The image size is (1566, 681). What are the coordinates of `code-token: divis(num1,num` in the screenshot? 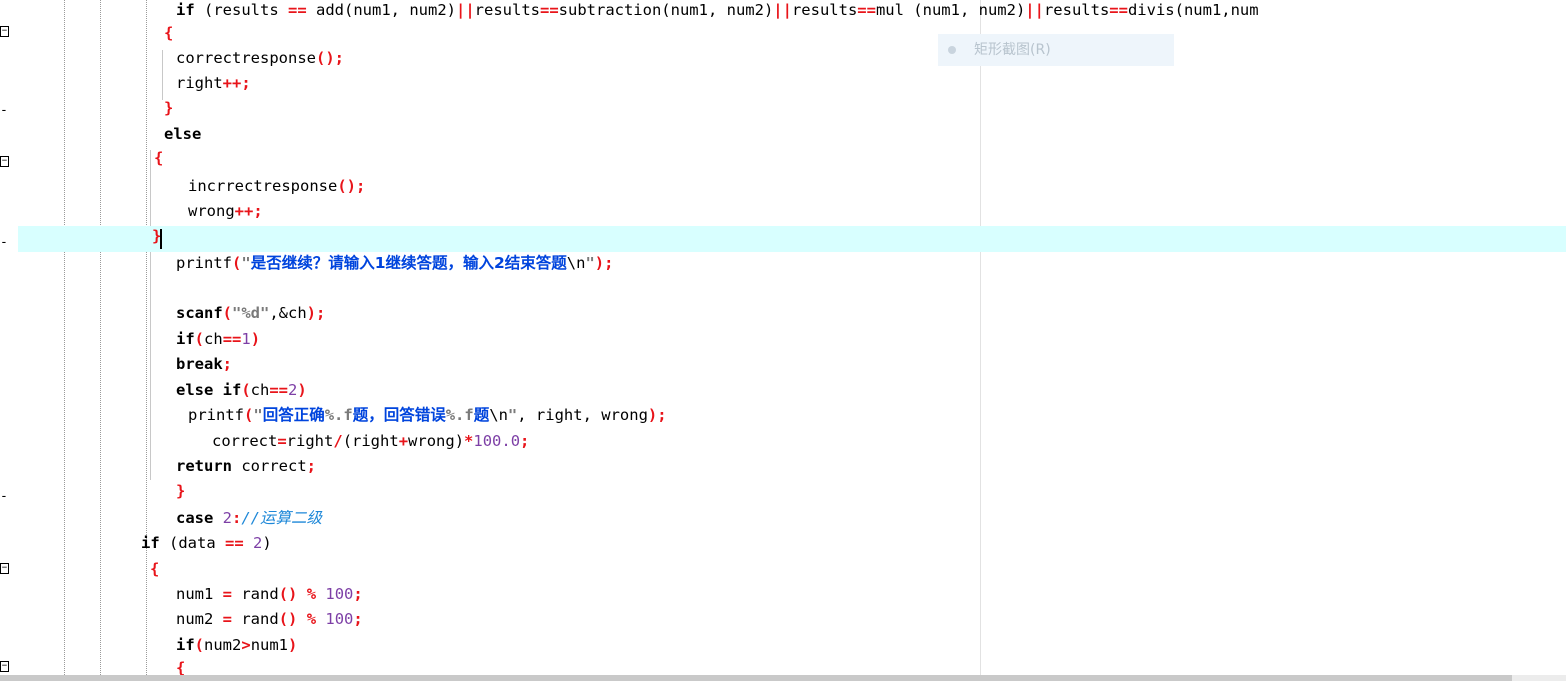 It's located at (1193, 10).